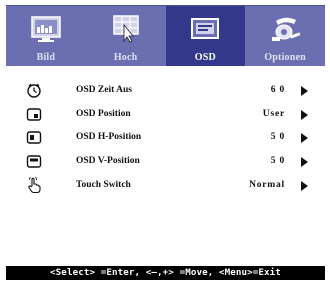  Describe the element at coordinates (165, 91) in the screenshot. I see `menu-item-osd-zeit-aus: OSD Zeit Aus 6 0` at that location.